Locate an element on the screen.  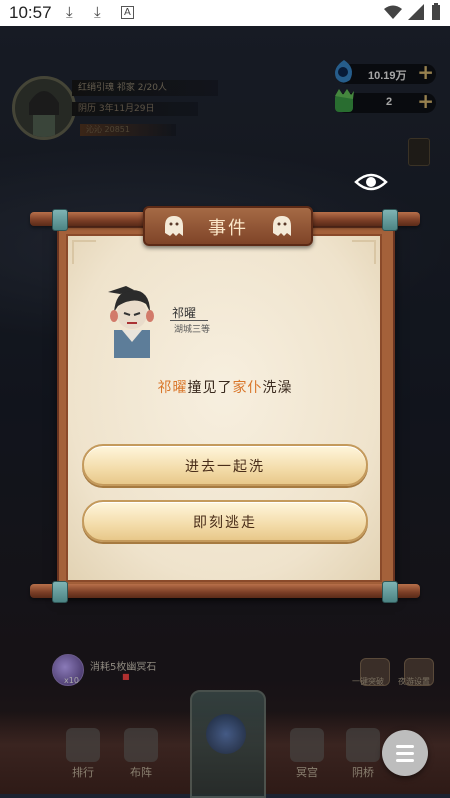
notification-a-icon: A is located at coordinates (127, 12).